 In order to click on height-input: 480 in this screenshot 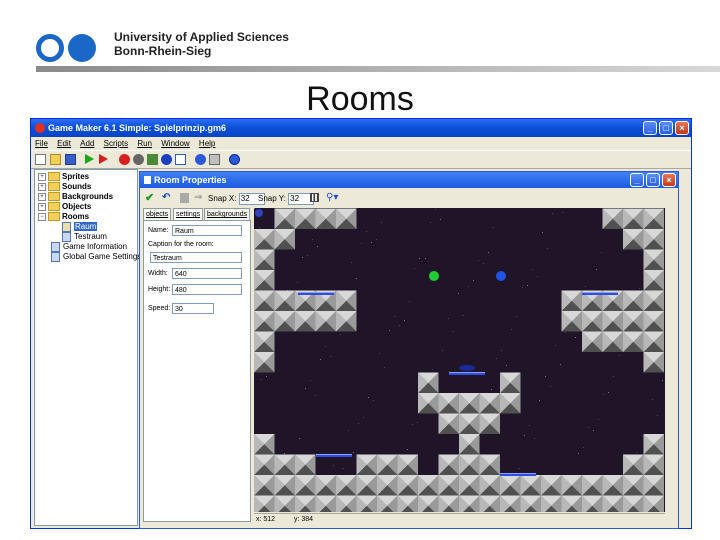, I will do `click(207, 289)`.